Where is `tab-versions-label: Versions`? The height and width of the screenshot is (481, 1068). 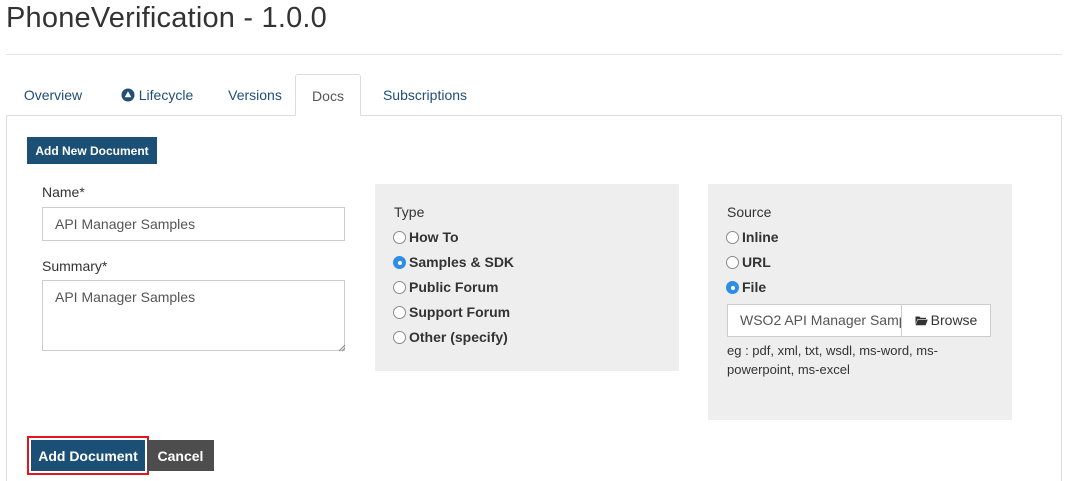 tab-versions-label: Versions is located at coordinates (255, 95).